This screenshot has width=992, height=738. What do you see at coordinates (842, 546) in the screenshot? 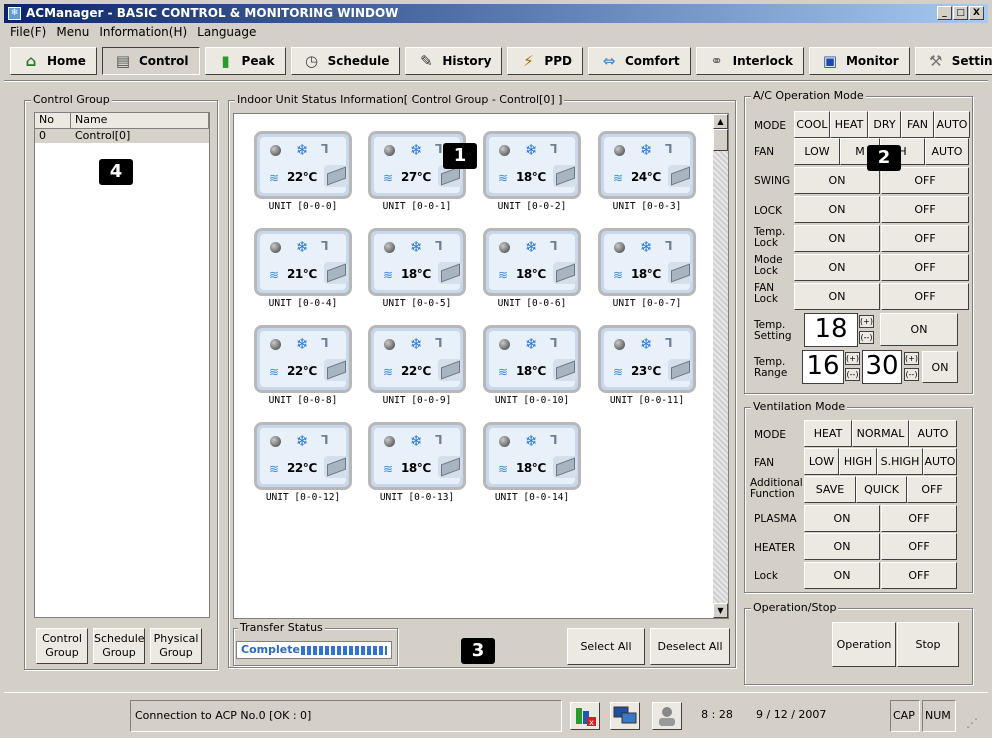
I see `heater-on-button: ON` at bounding box center [842, 546].